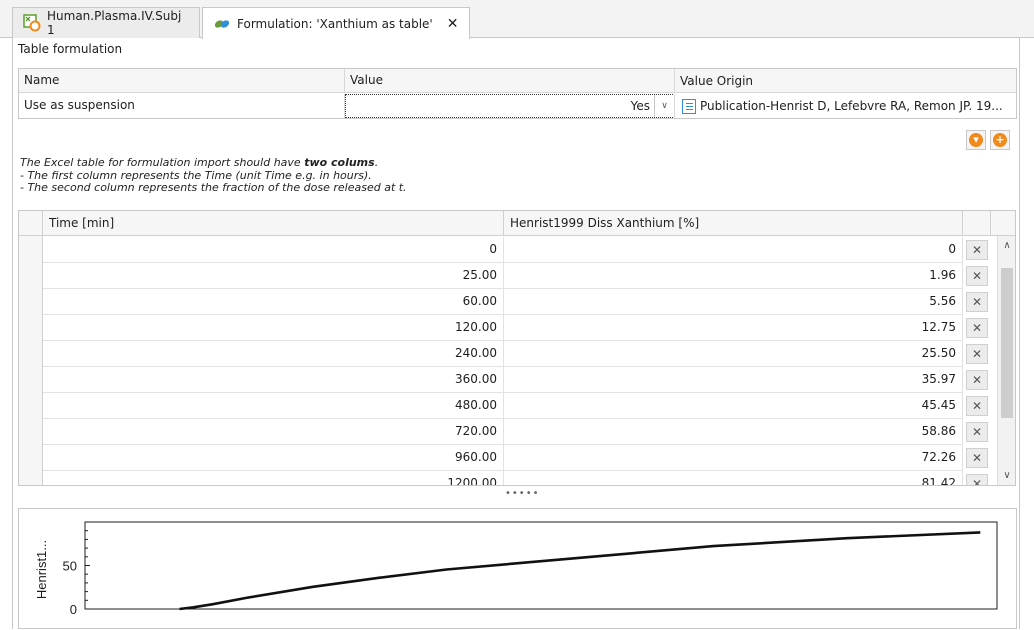 This screenshot has width=1034, height=630. What do you see at coordinates (733, 354) in the screenshot?
I see `value-cell: 25.50` at bounding box center [733, 354].